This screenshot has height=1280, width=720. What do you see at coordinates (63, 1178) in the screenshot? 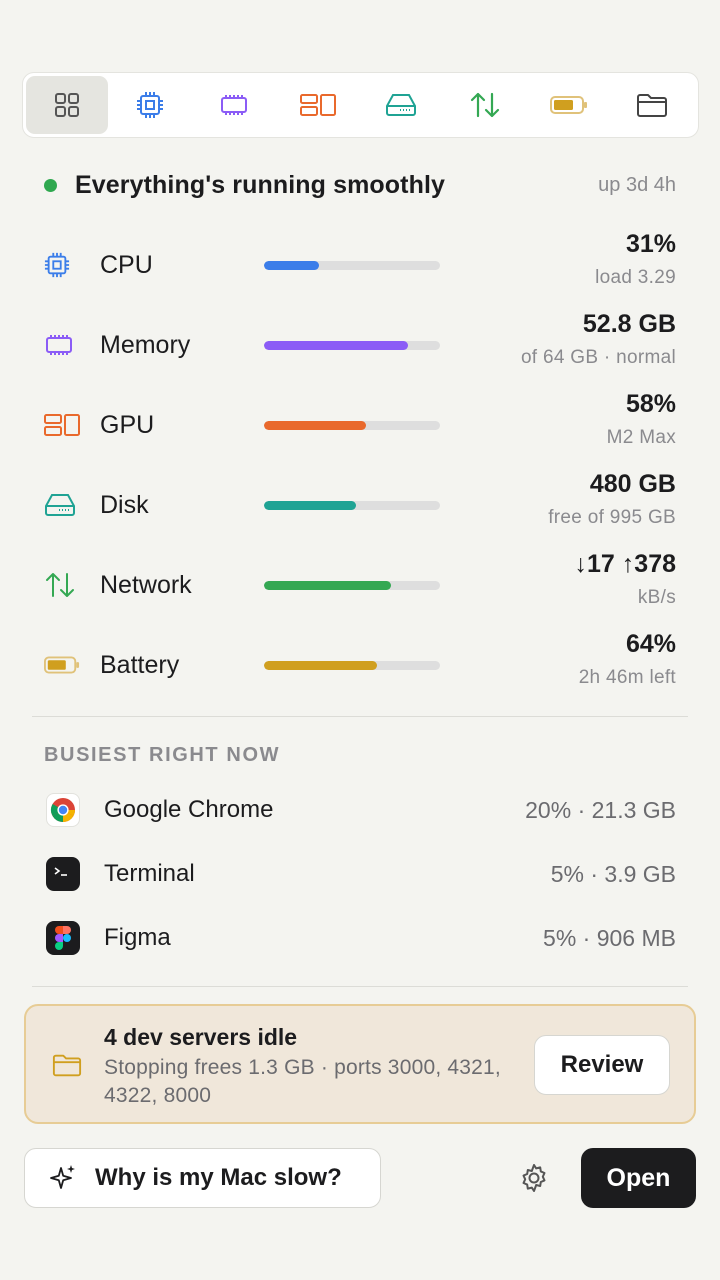
I see `sparkle-icon` at bounding box center [63, 1178].